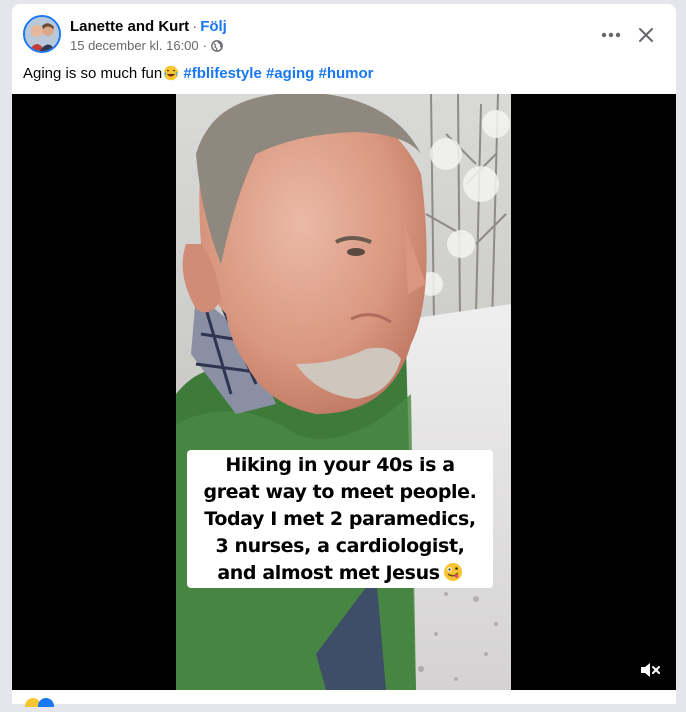  I want to click on reaction-icons, so click(44, 703).